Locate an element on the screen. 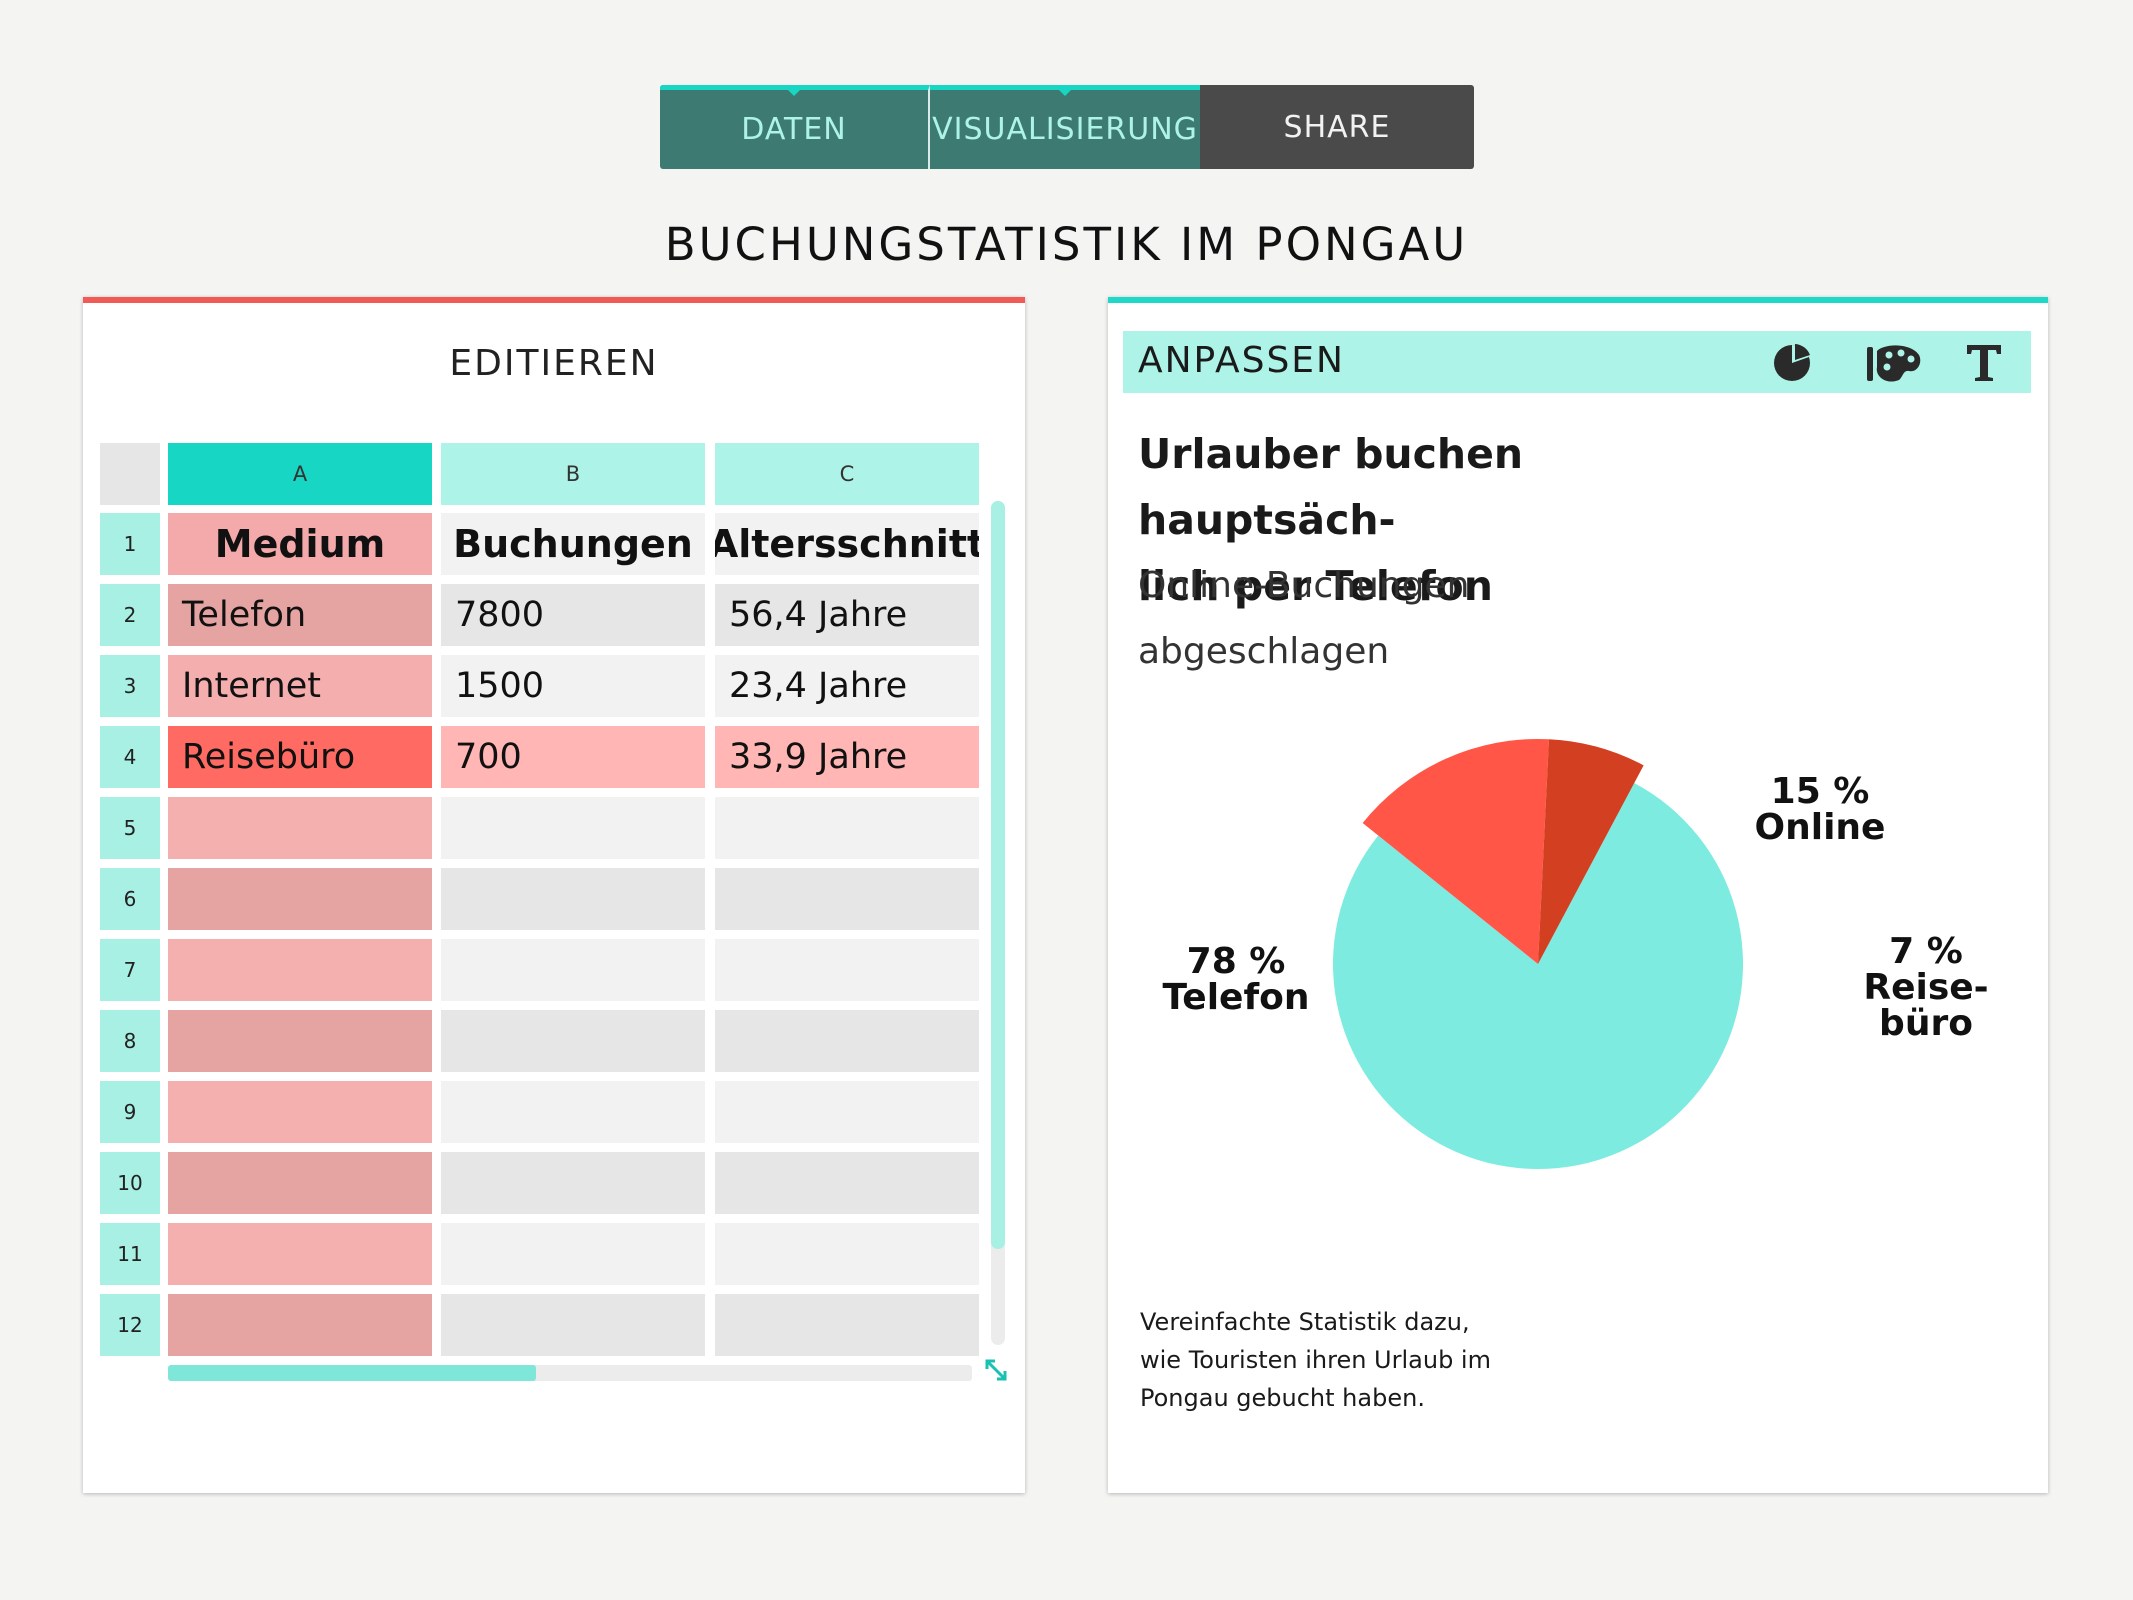  row-number: 1 is located at coordinates (130, 544).